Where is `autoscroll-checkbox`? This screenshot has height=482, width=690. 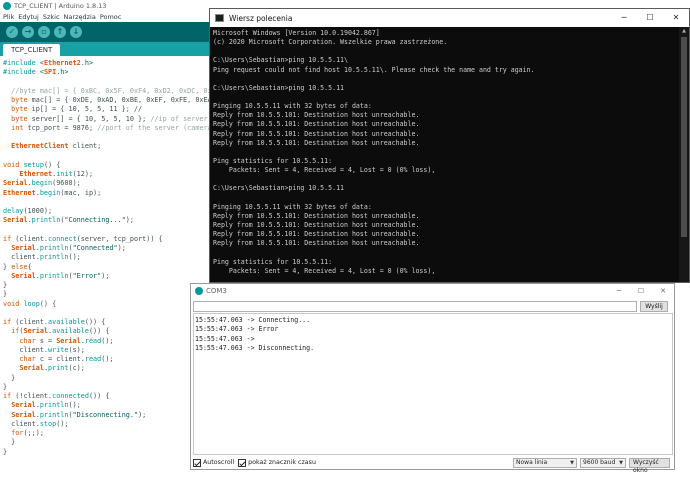 autoscroll-checkbox is located at coordinates (197, 462).